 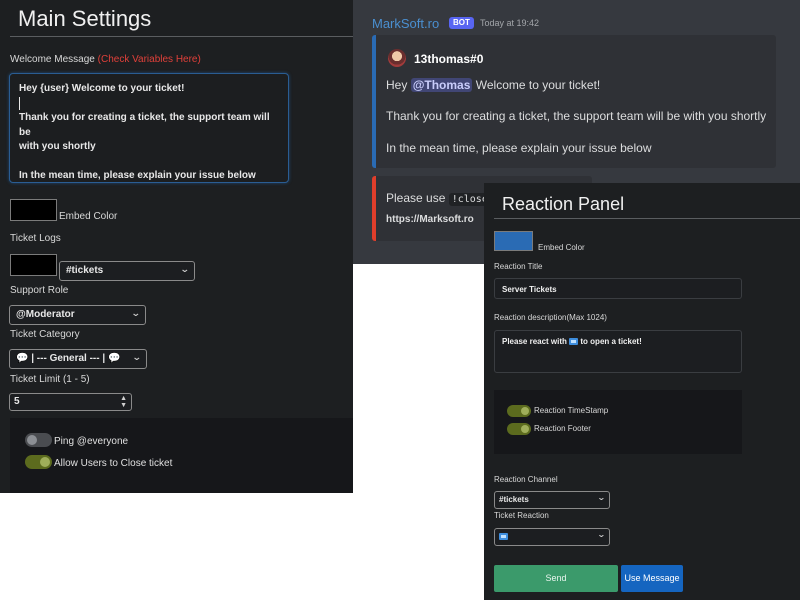 What do you see at coordinates (562, 428) in the screenshot?
I see `reaction-footer-label: Reaction Footer` at bounding box center [562, 428].